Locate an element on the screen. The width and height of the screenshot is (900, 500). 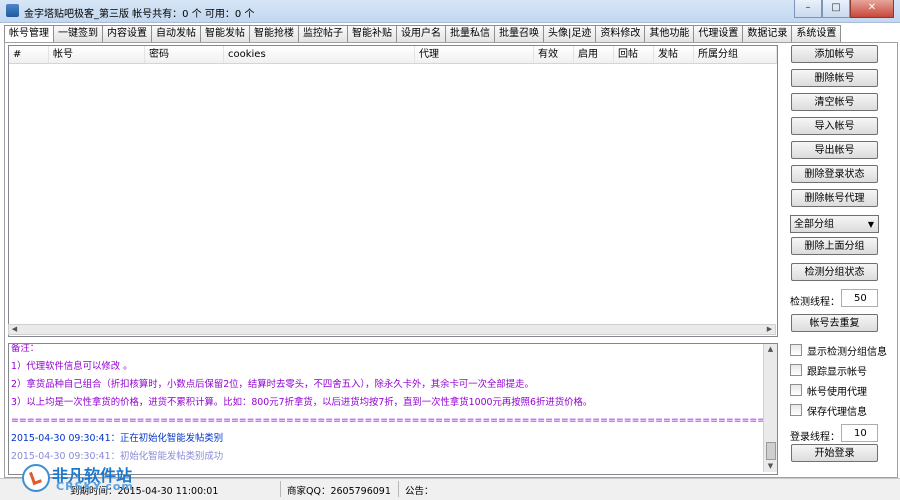
tab-proxy-settings: 代理设置 is located at coordinates (718, 33).